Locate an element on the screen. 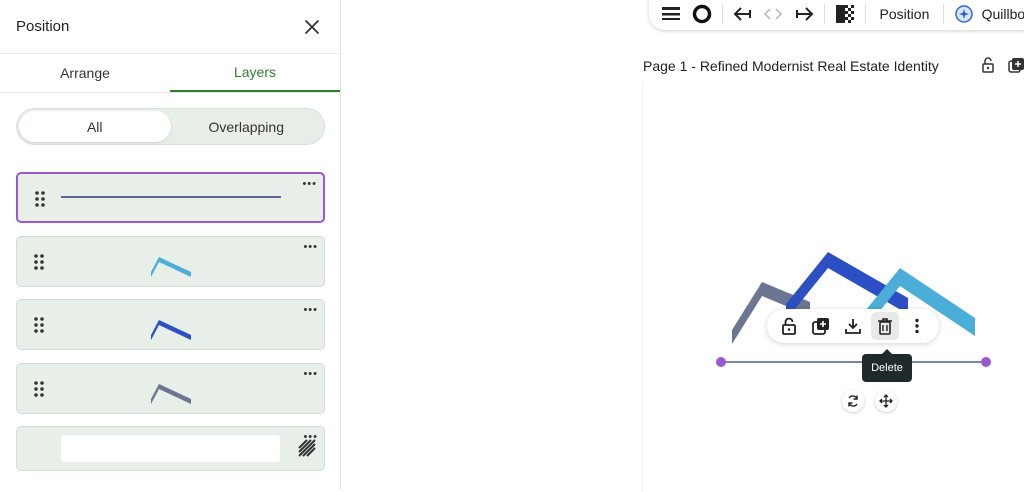  layer-item-mountain-gray: ••• is located at coordinates (170, 388).